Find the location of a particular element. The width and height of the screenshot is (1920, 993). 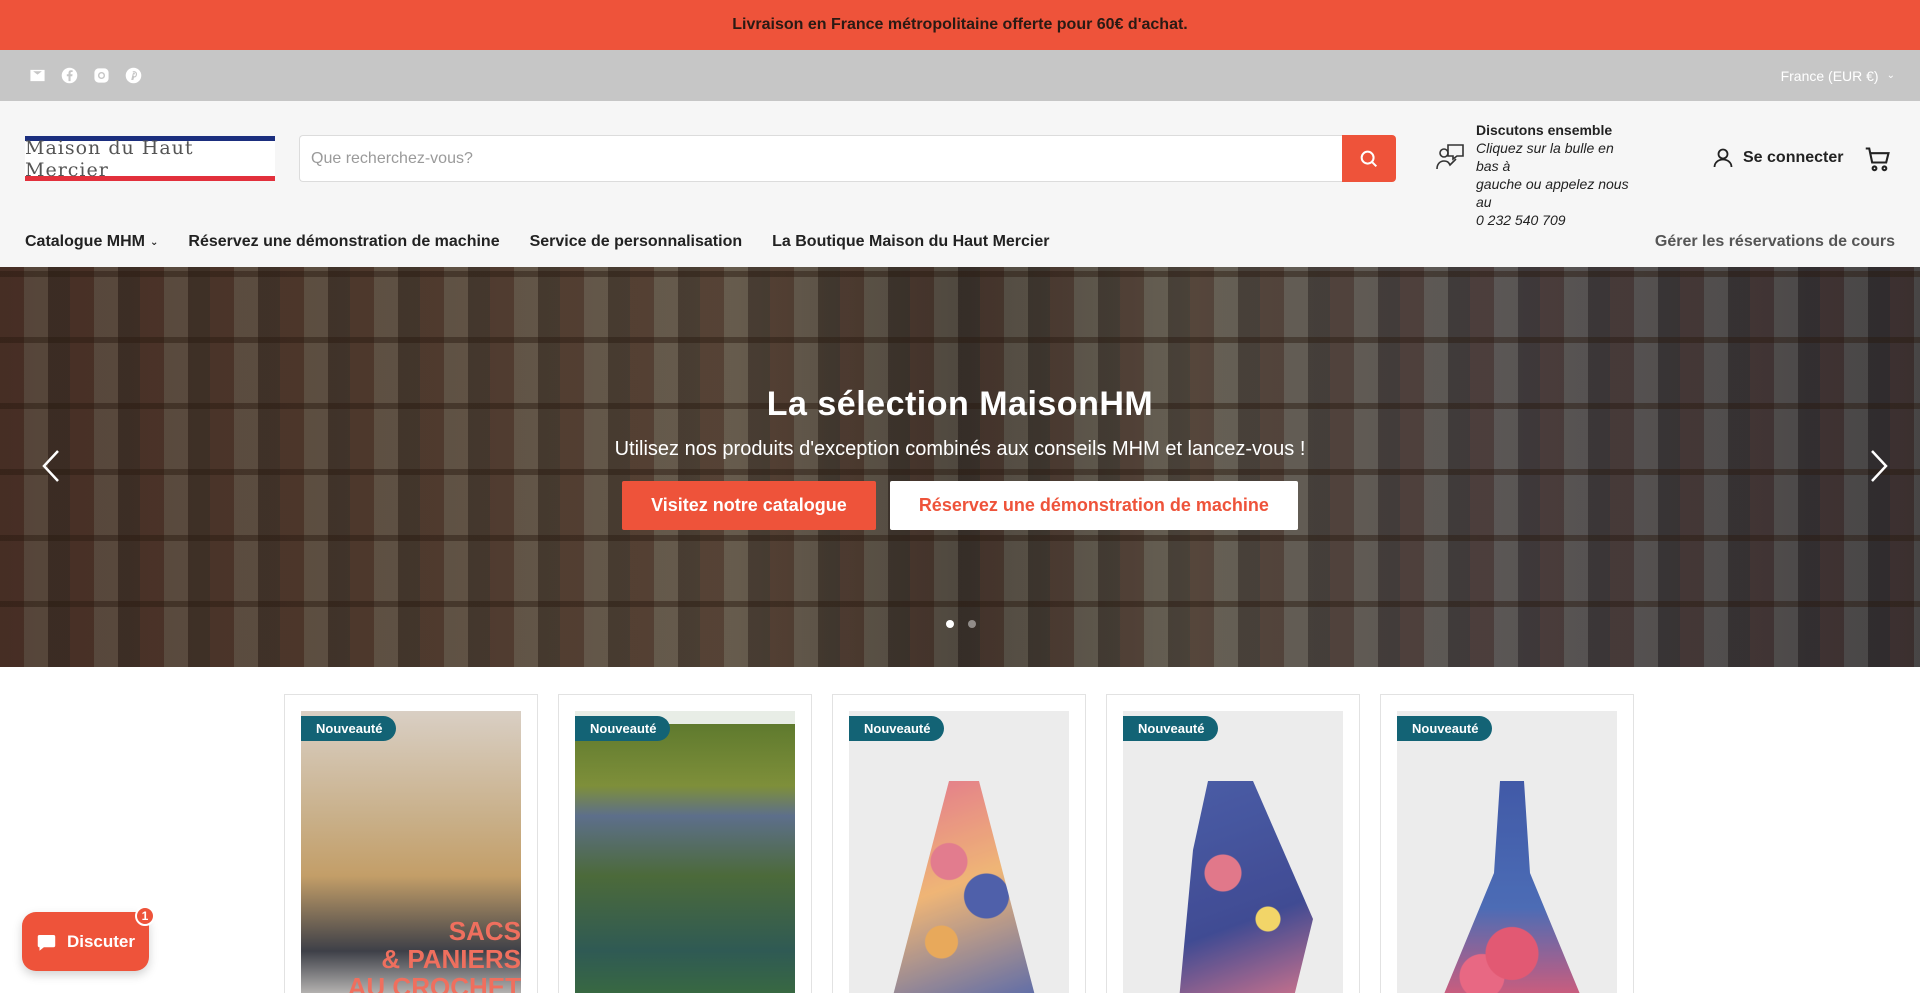

caption-line: AU CROCHET is located at coordinates (434, 982).